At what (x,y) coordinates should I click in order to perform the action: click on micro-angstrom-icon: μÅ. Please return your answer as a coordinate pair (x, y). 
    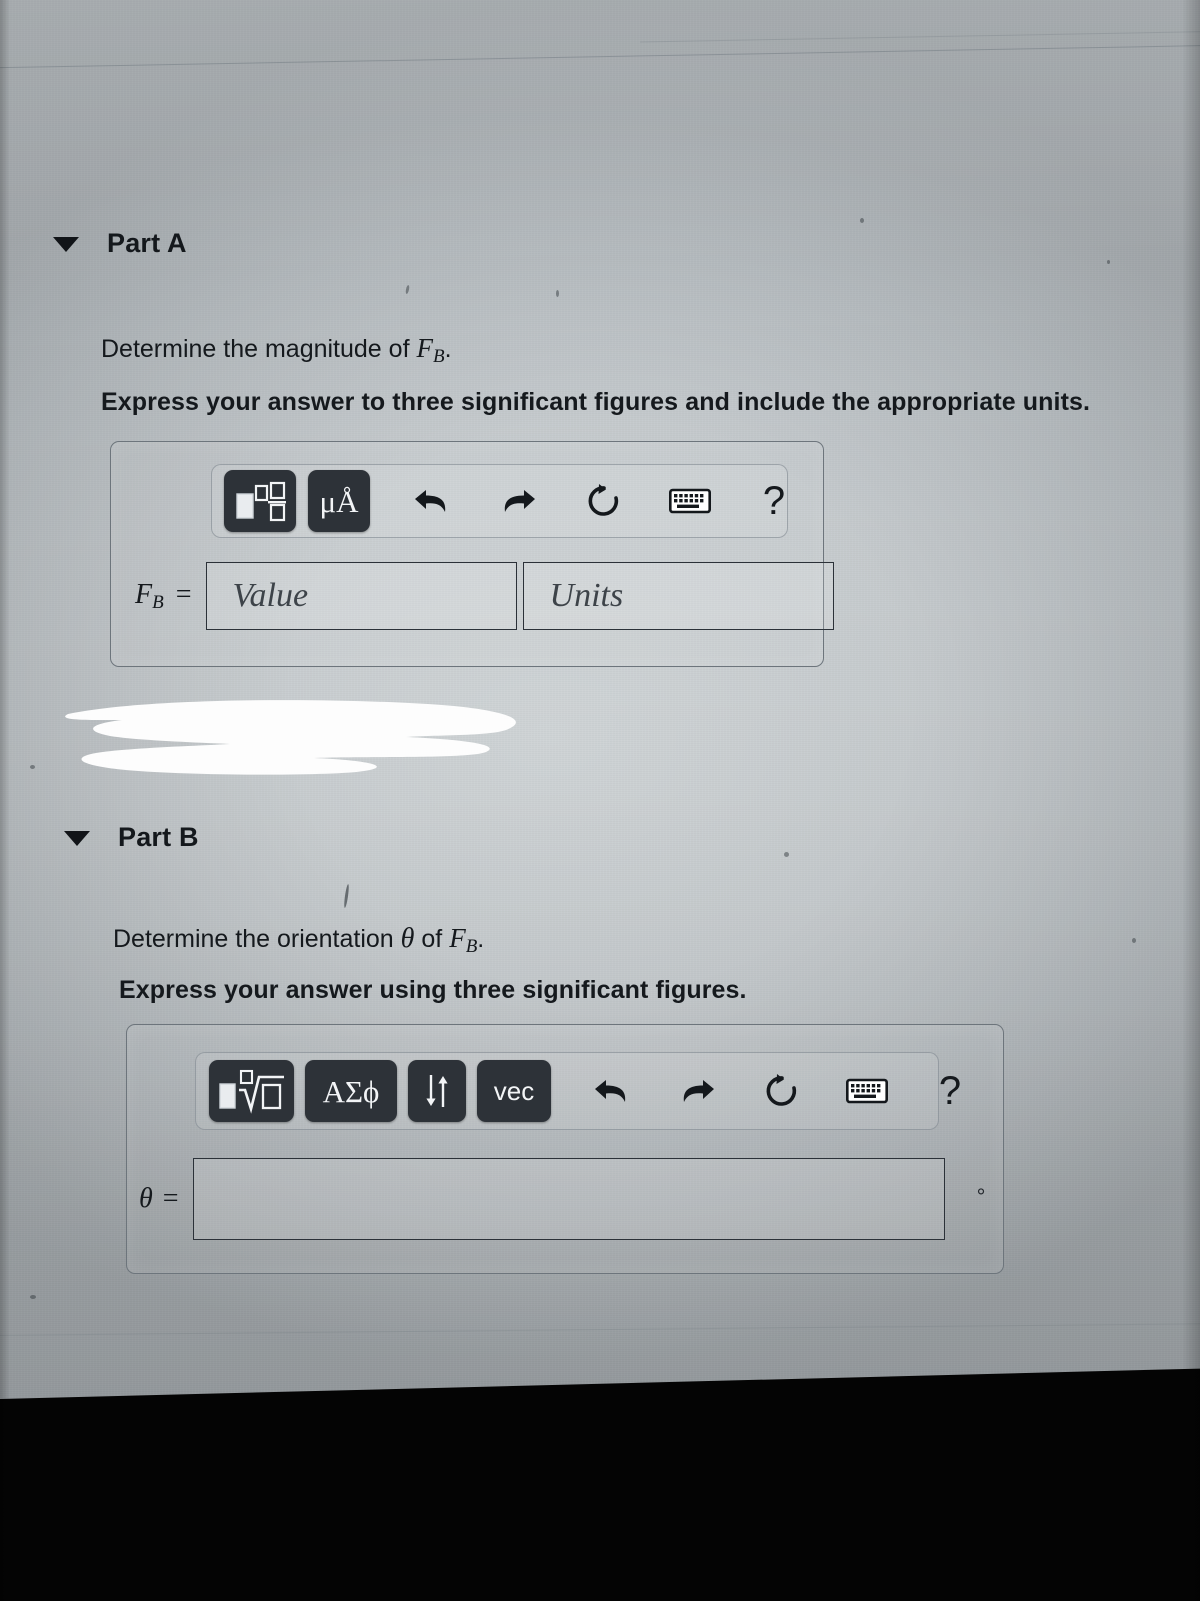
    Looking at the image, I should click on (339, 501).